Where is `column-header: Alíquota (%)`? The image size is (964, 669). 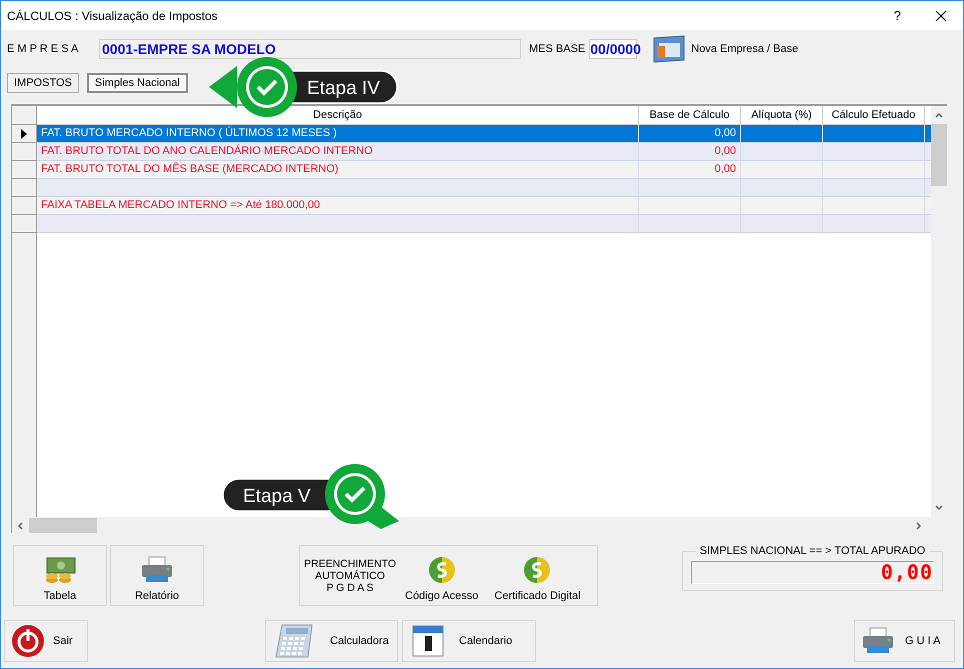 column-header: Alíquota (%) is located at coordinates (782, 115).